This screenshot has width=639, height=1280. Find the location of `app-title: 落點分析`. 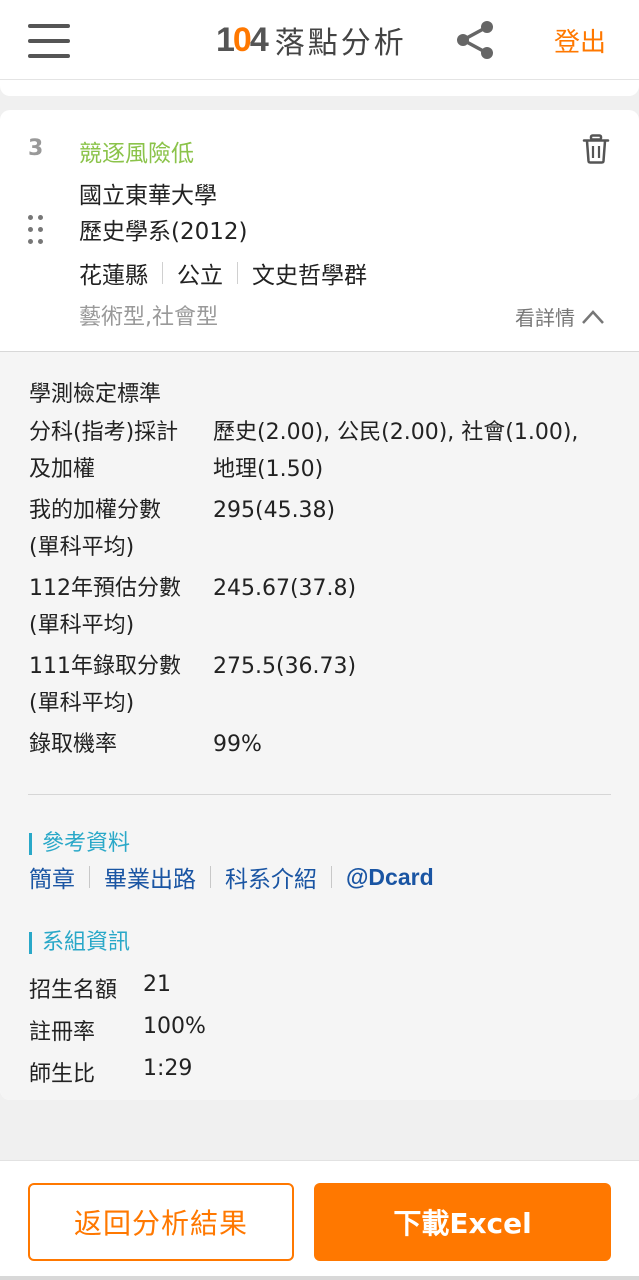

app-title: 落點分析 is located at coordinates (340, 43).